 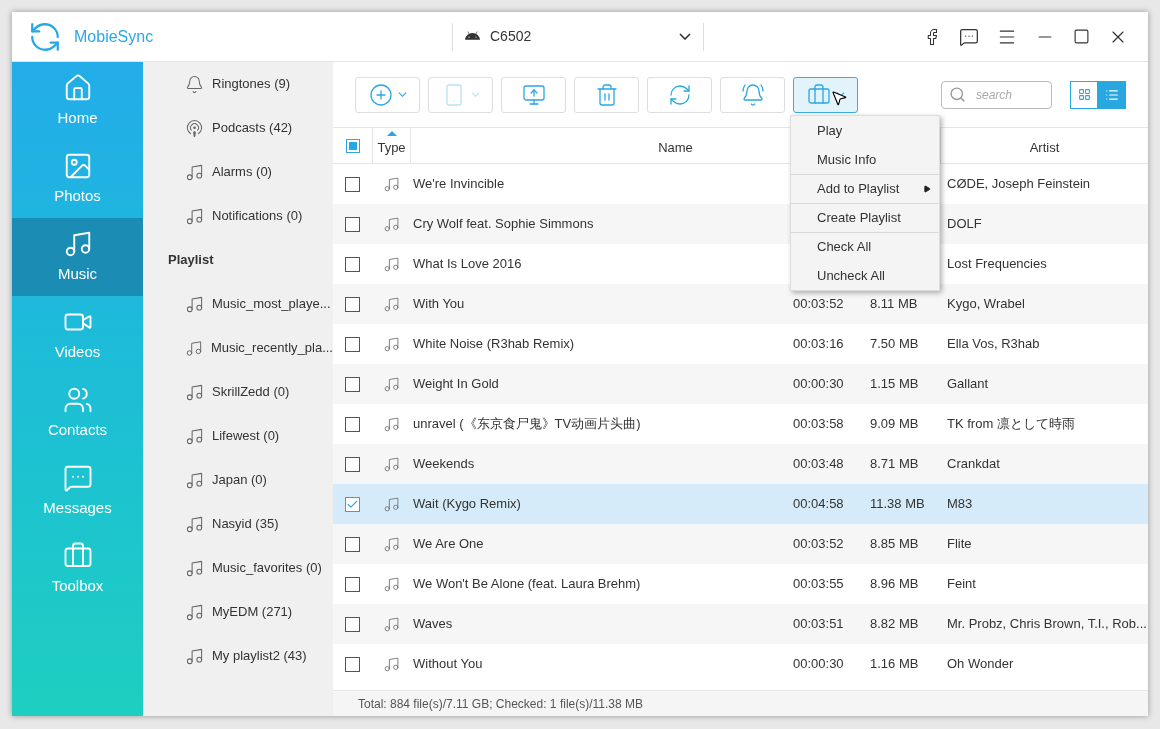 What do you see at coordinates (819, 424) in the screenshot?
I see `duration: 00:03:58` at bounding box center [819, 424].